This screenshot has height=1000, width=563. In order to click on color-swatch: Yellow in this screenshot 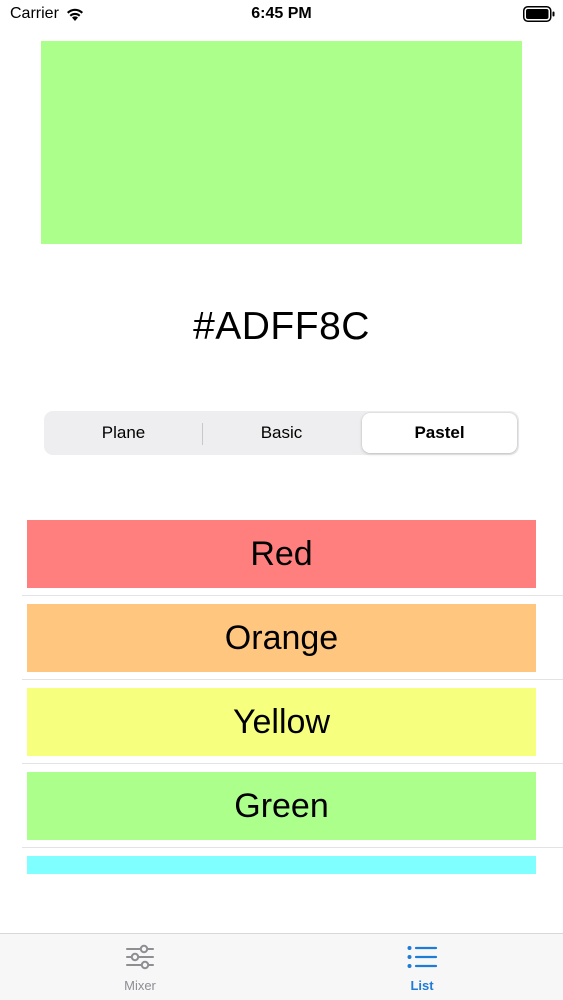, I will do `click(281, 722)`.